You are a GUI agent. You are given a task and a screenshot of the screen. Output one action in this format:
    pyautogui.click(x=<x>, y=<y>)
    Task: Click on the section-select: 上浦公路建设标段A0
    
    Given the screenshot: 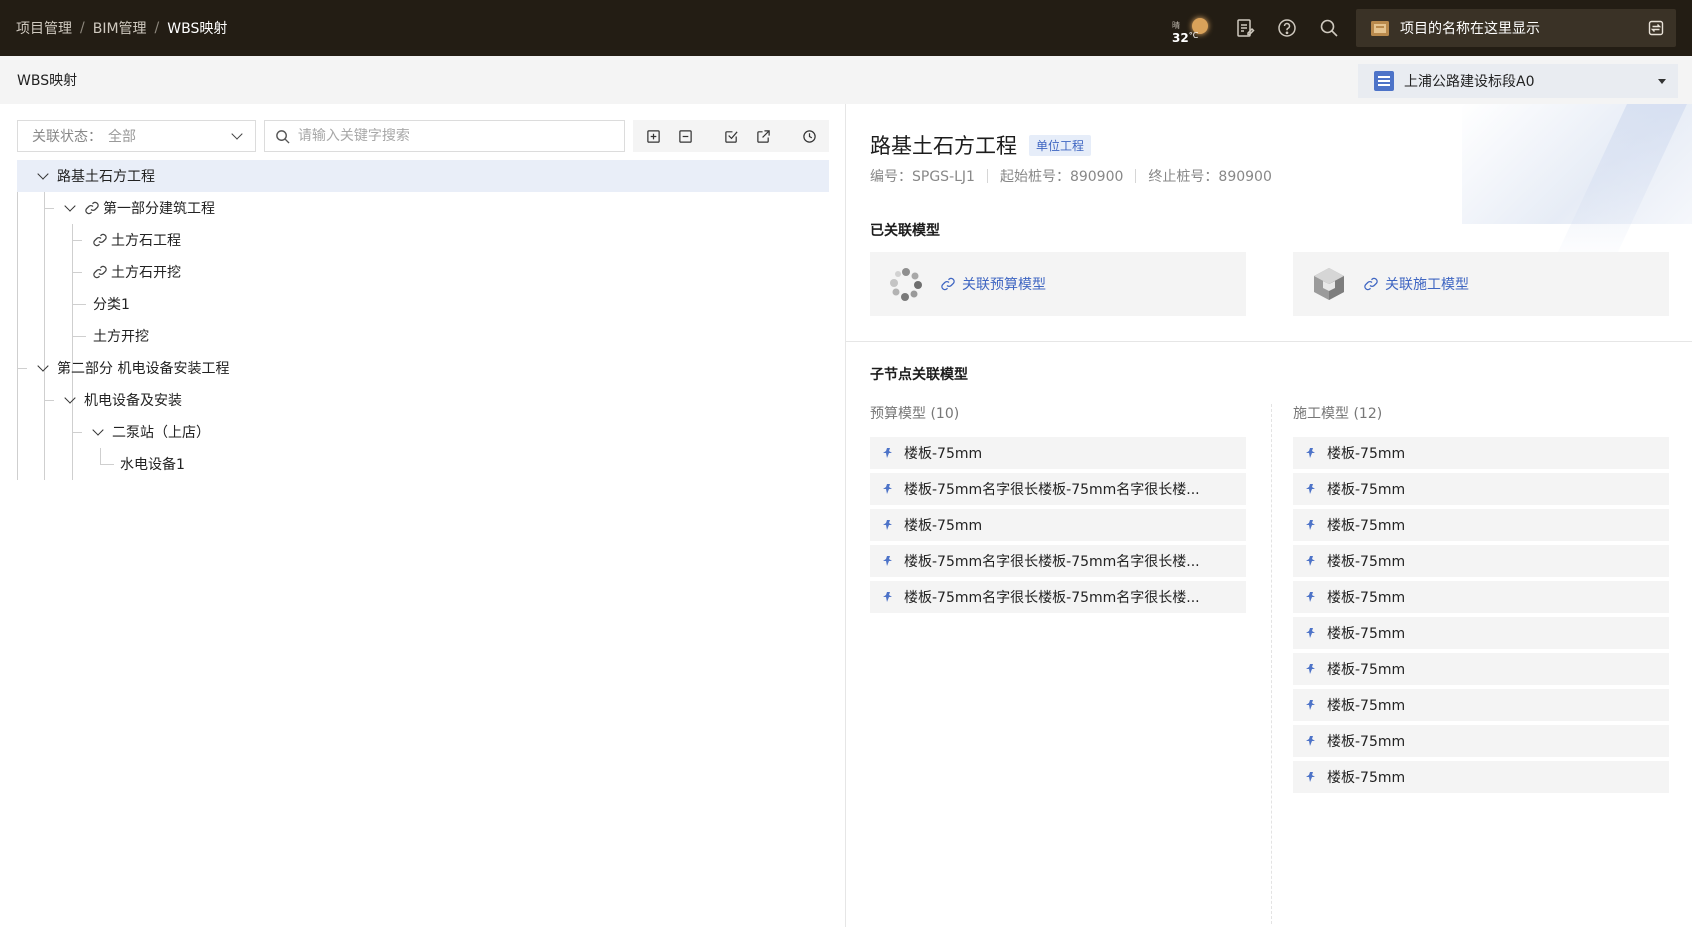 What is the action you would take?
    pyautogui.click(x=1518, y=81)
    